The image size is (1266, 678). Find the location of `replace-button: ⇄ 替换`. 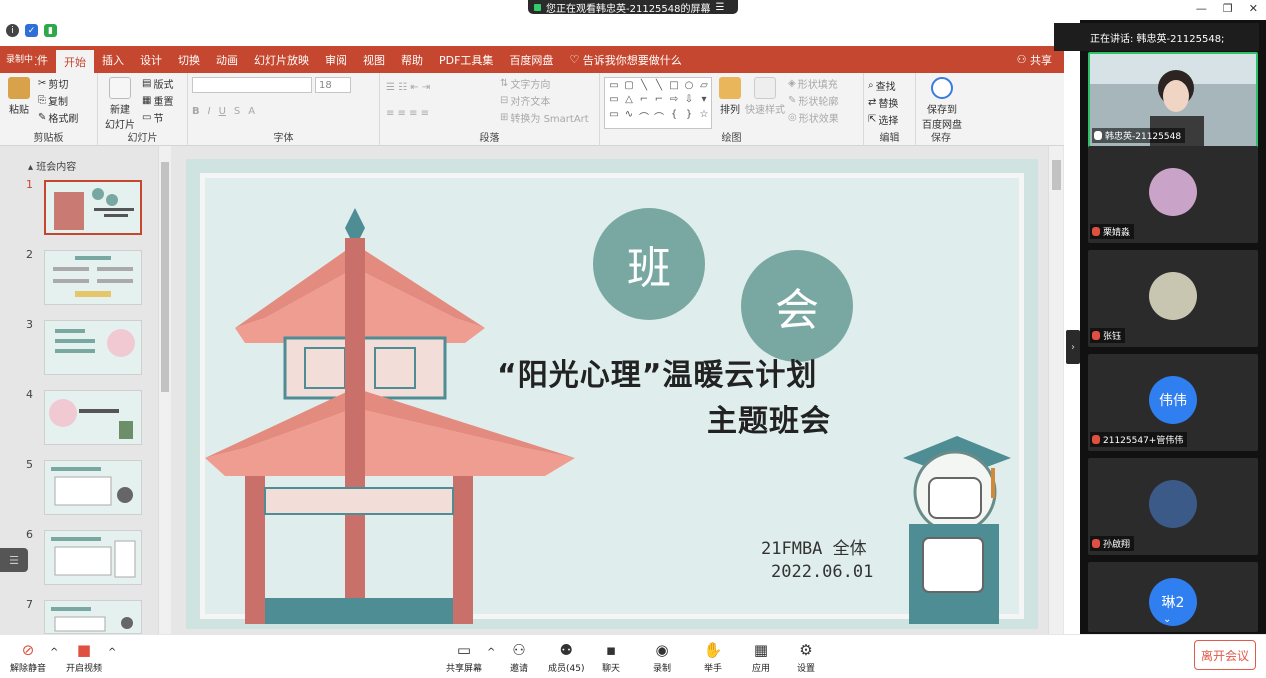

replace-button: ⇄ 替换 is located at coordinates (889, 102).